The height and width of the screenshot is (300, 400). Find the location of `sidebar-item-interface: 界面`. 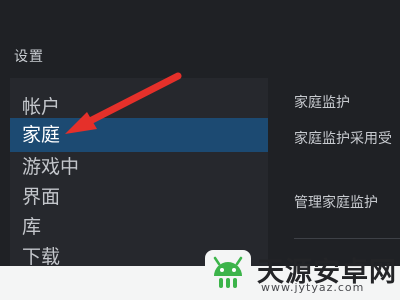

sidebar-item-interface: 界面 is located at coordinates (139, 197).